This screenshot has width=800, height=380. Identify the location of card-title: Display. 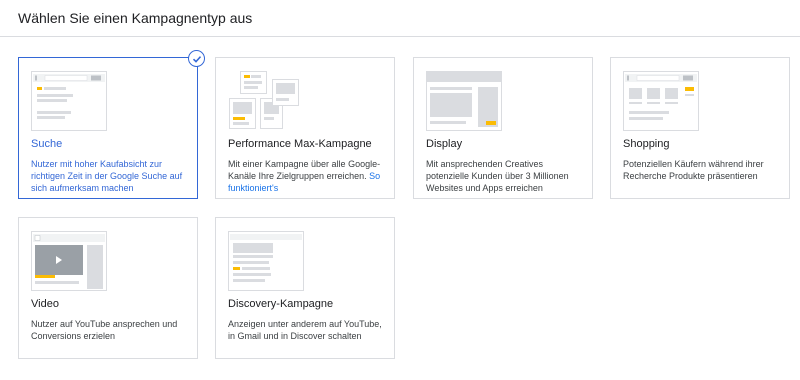
(444, 144).